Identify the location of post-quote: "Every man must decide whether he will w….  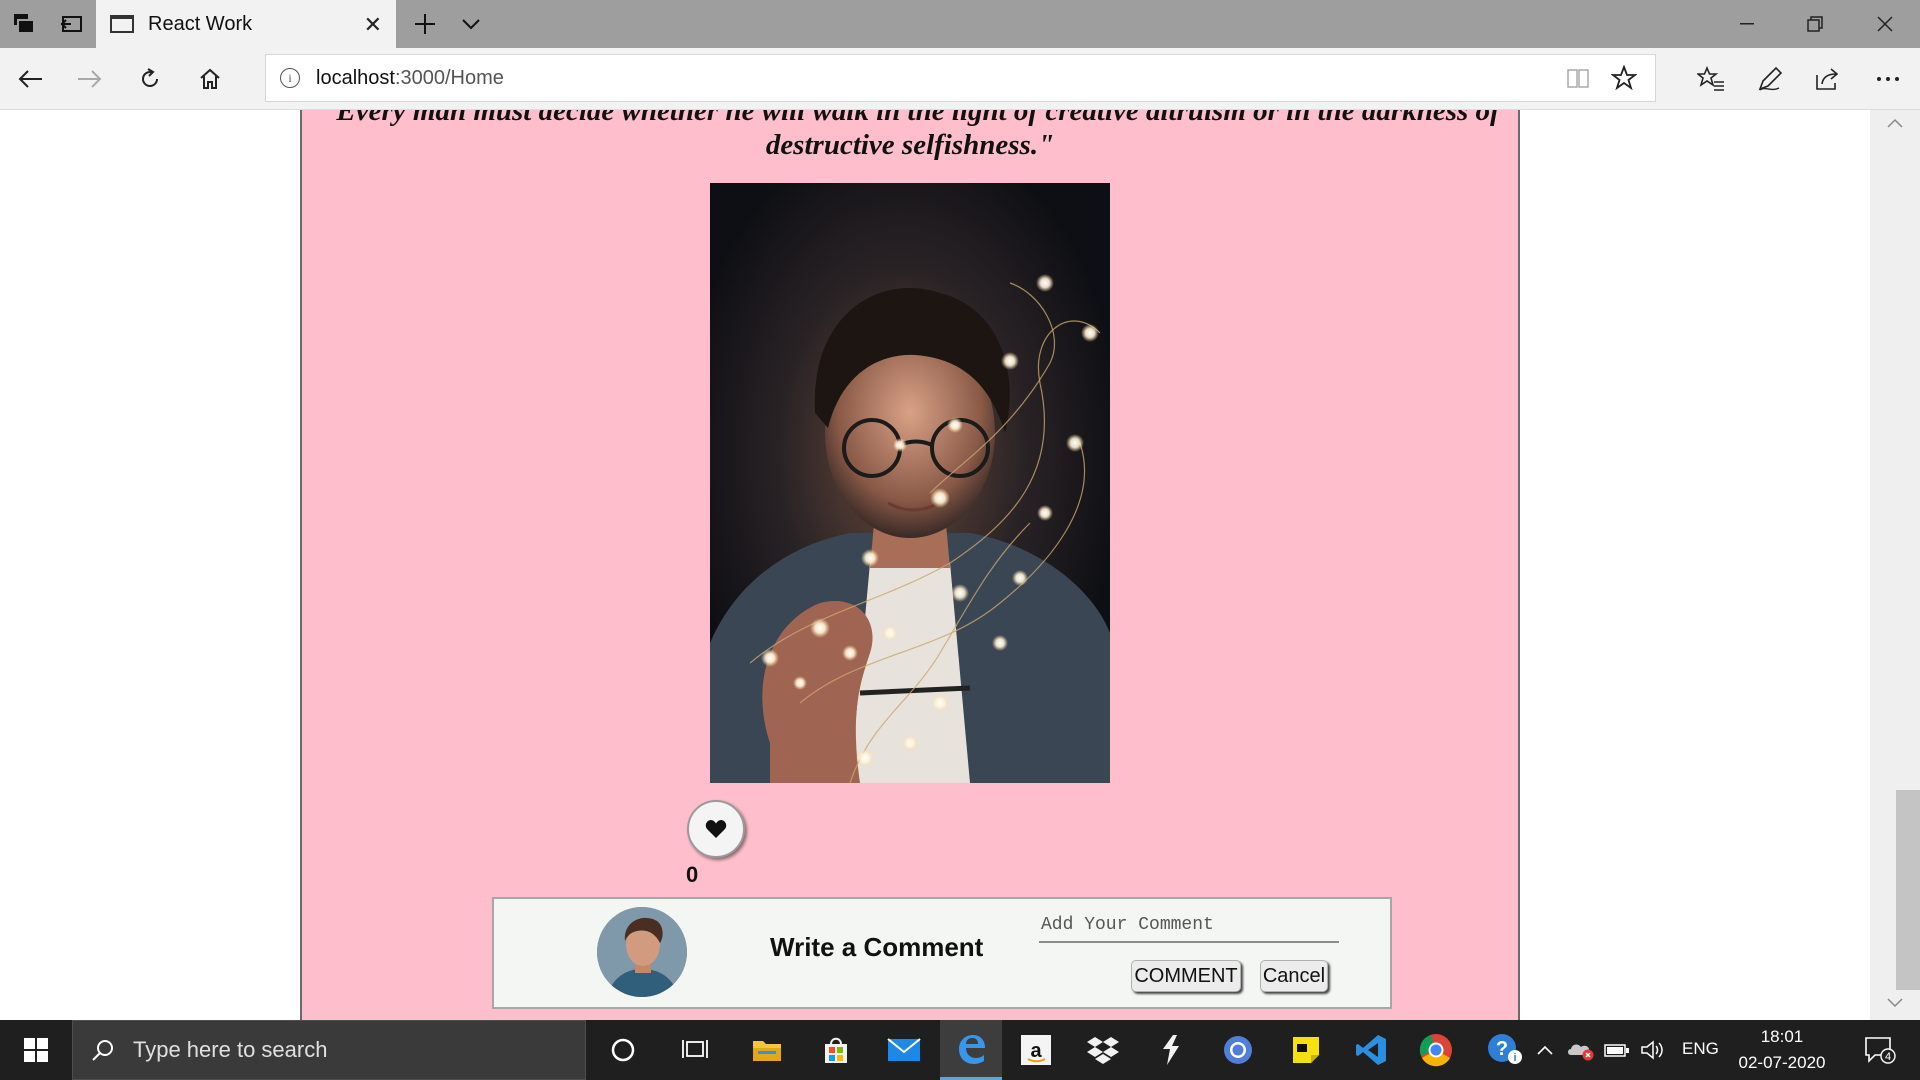
(910, 135).